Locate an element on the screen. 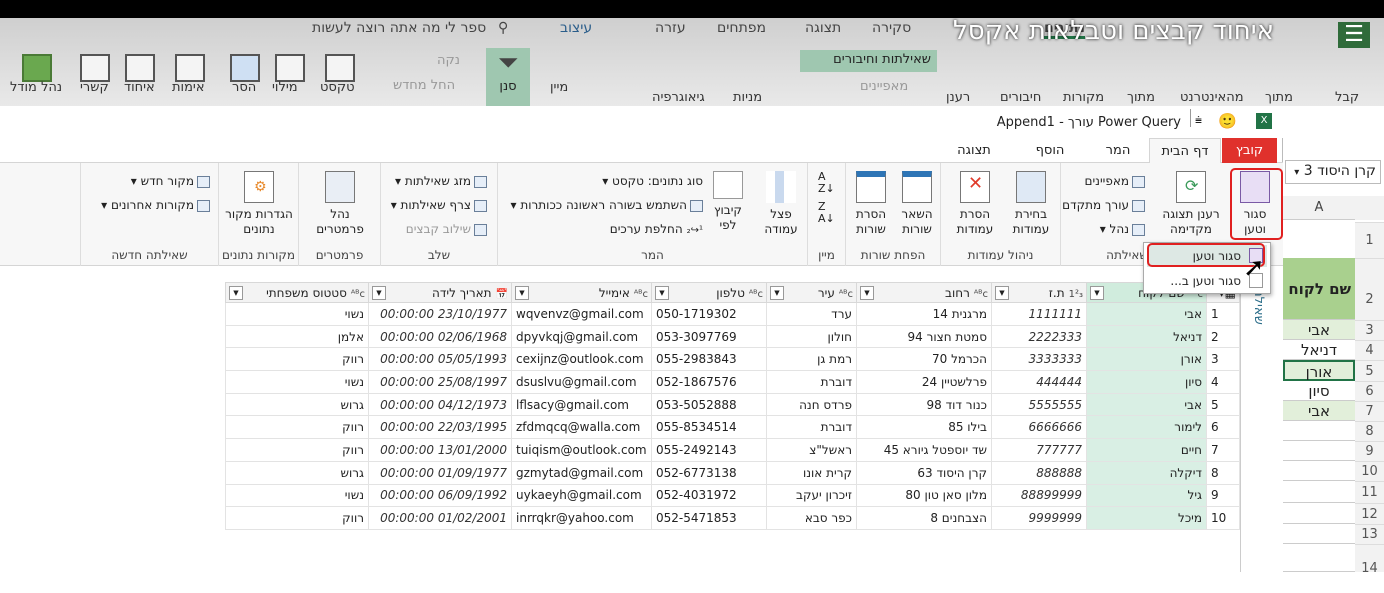  table-cell: 444444 is located at coordinates (1039, 382).